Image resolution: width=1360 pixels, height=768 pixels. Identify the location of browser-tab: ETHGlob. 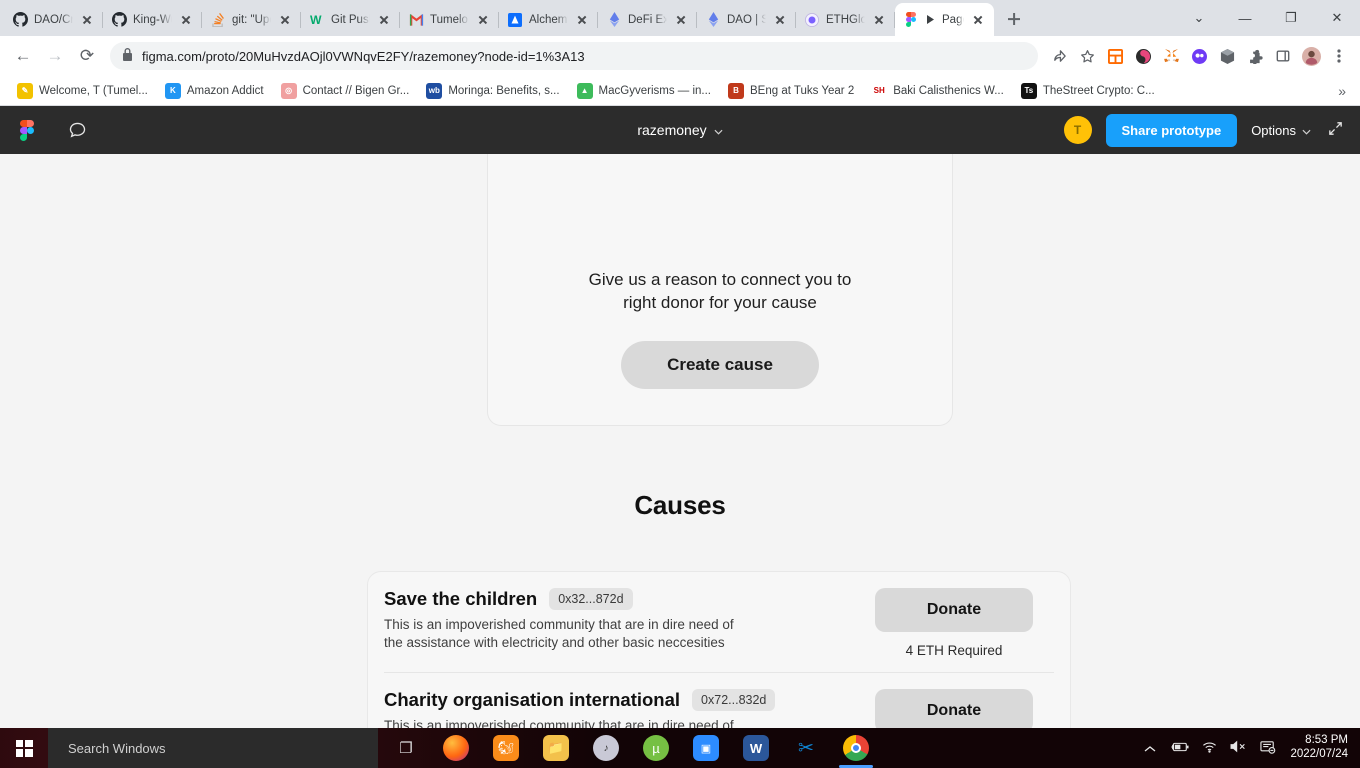
(845, 19).